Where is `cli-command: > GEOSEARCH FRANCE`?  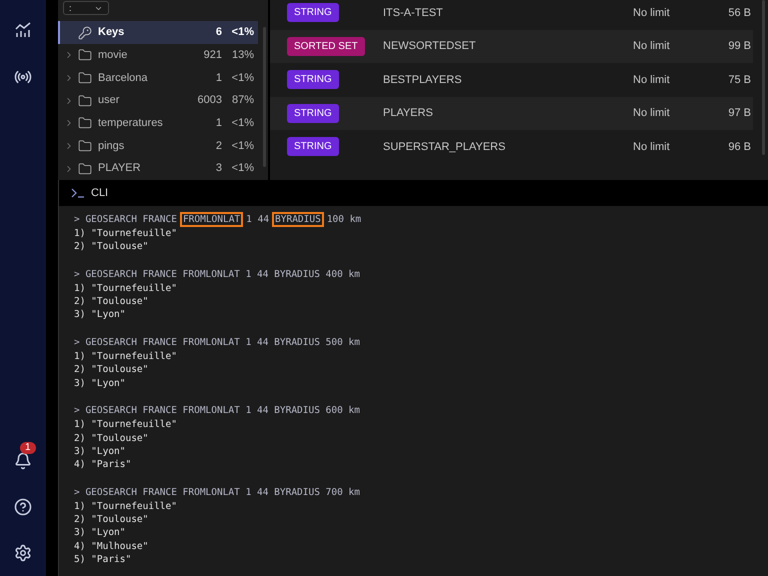 cli-command: > GEOSEARCH FRANCE is located at coordinates (125, 220).